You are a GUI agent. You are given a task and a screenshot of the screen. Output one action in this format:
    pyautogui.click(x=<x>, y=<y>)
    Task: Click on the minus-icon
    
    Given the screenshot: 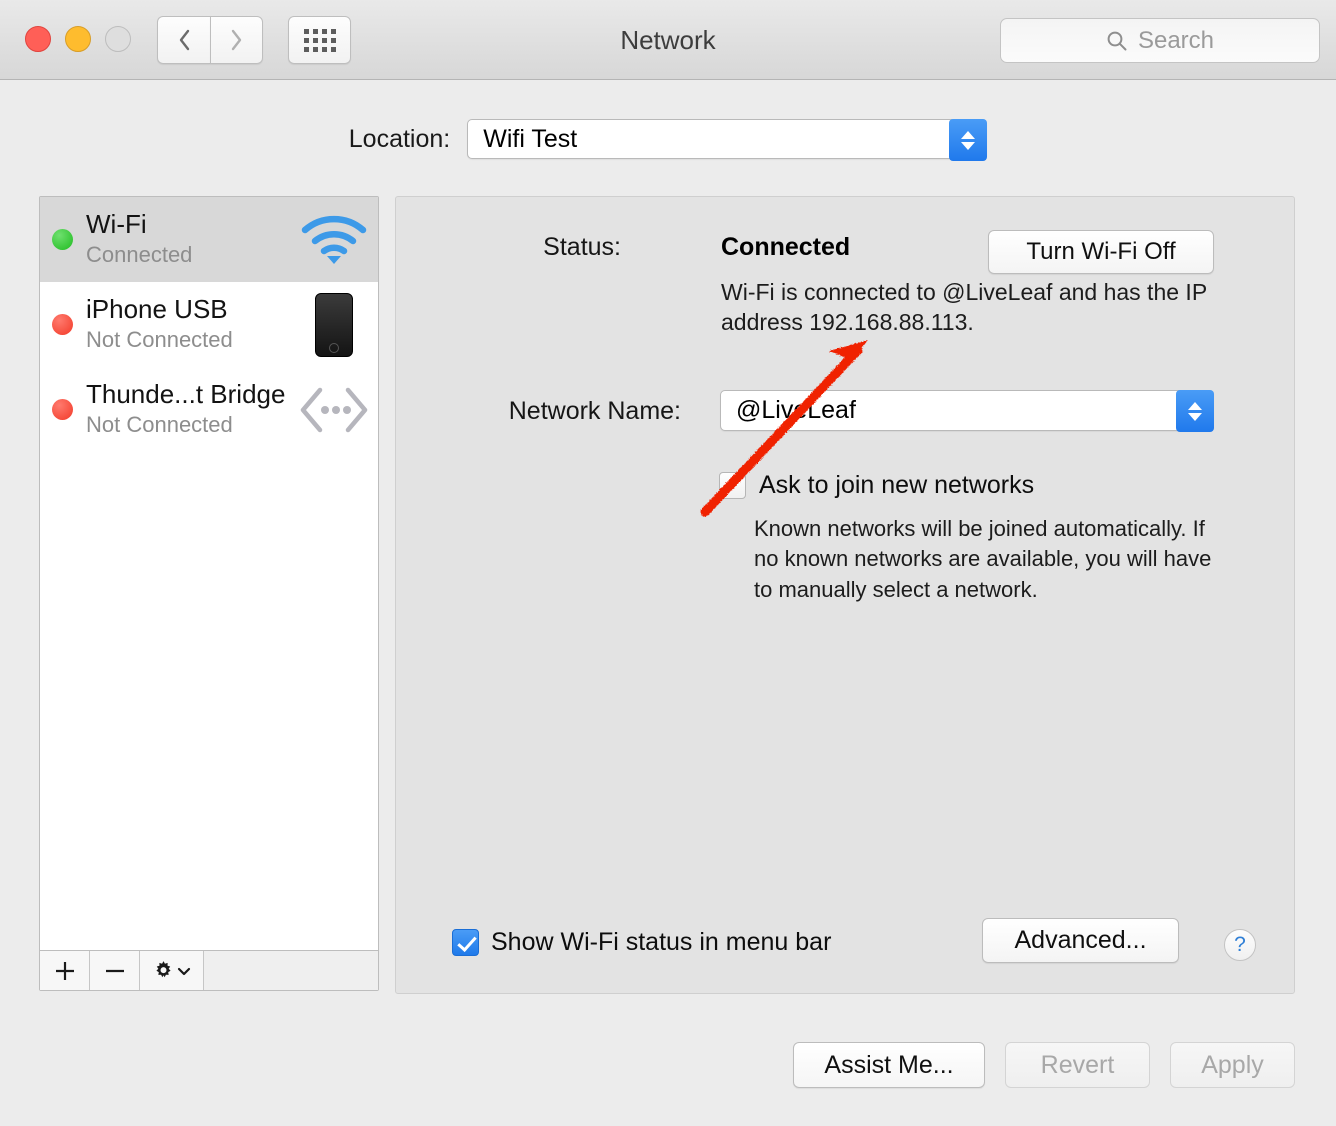 What is the action you would take?
    pyautogui.click(x=114, y=970)
    